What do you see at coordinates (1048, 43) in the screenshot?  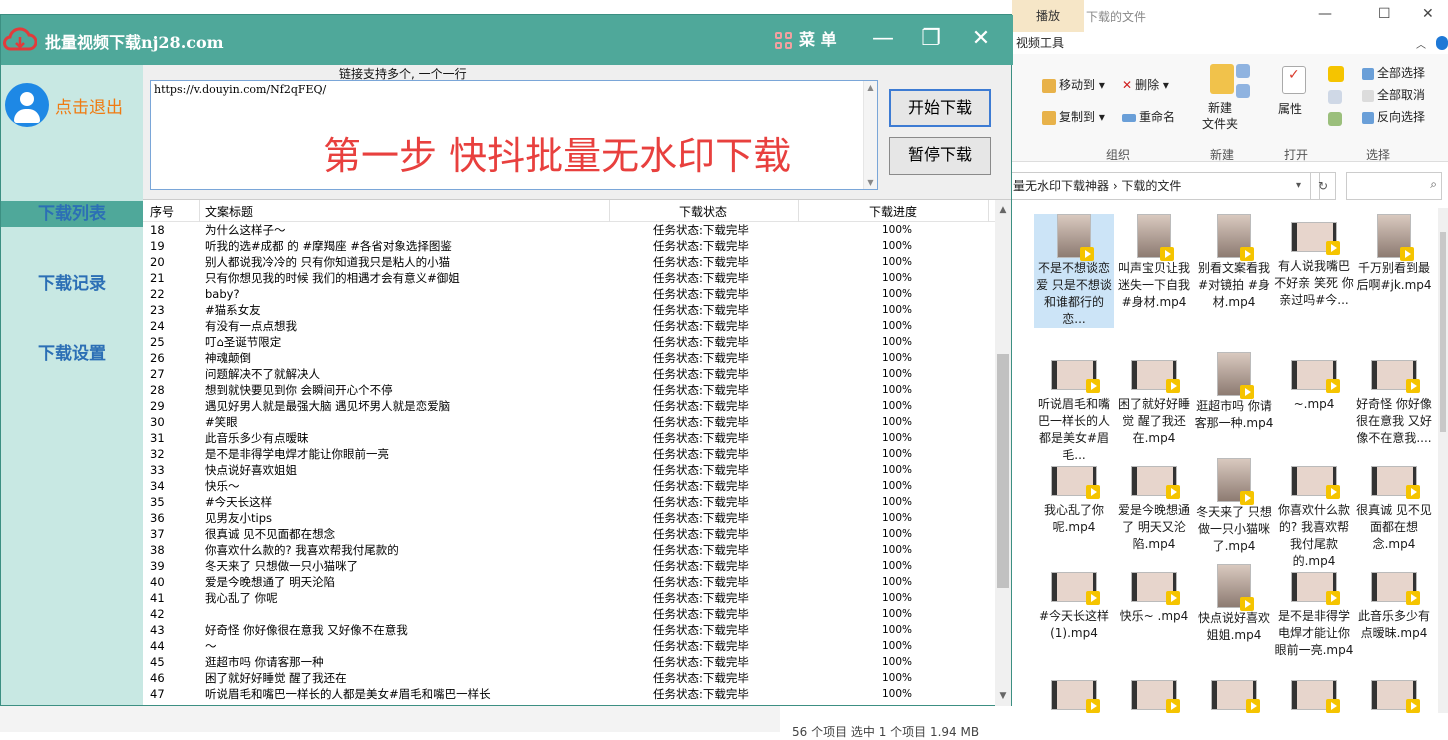 I see `tab-video-tools: 视频工具` at bounding box center [1048, 43].